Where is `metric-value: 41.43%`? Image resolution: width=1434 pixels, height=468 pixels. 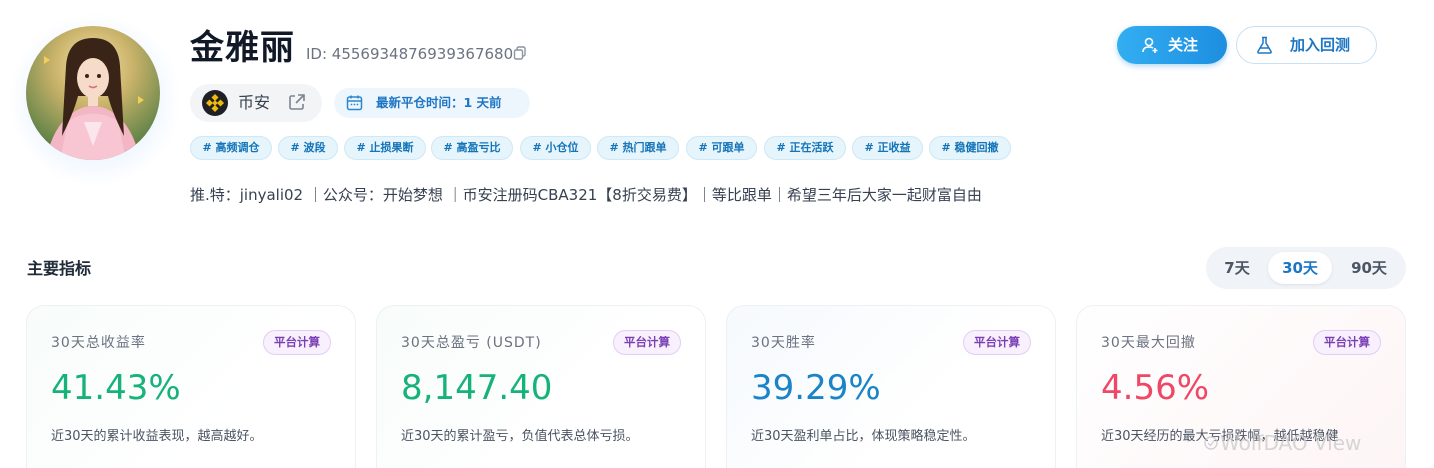 metric-value: 41.43% is located at coordinates (116, 388).